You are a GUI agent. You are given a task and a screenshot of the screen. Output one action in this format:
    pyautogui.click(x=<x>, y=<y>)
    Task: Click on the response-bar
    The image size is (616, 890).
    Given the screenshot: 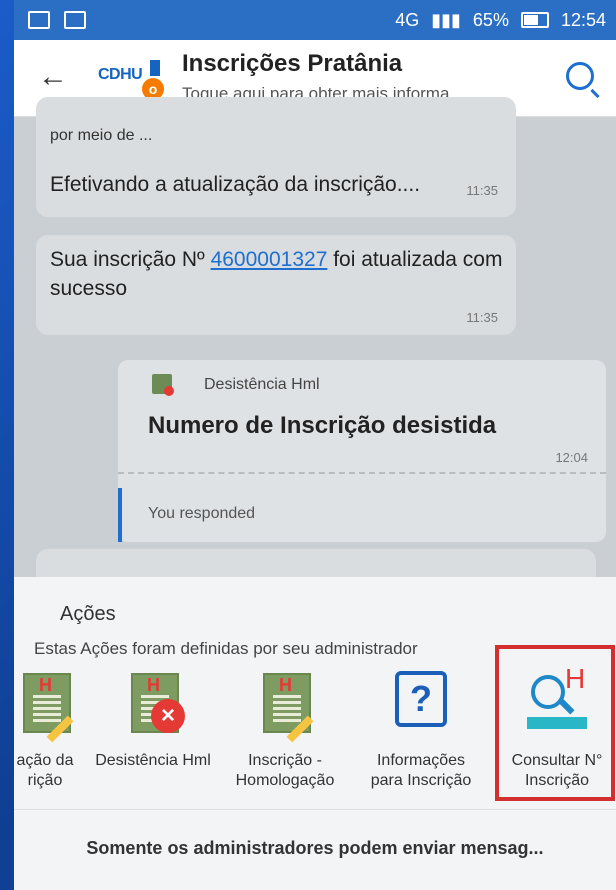 What is the action you would take?
    pyautogui.click(x=120, y=515)
    